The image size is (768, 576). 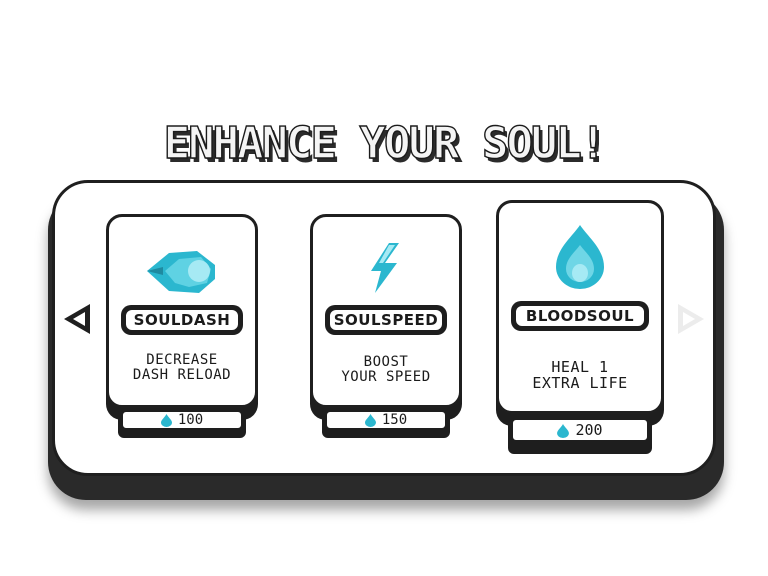 I want to click on triangle-left-icon, so click(x=77, y=319).